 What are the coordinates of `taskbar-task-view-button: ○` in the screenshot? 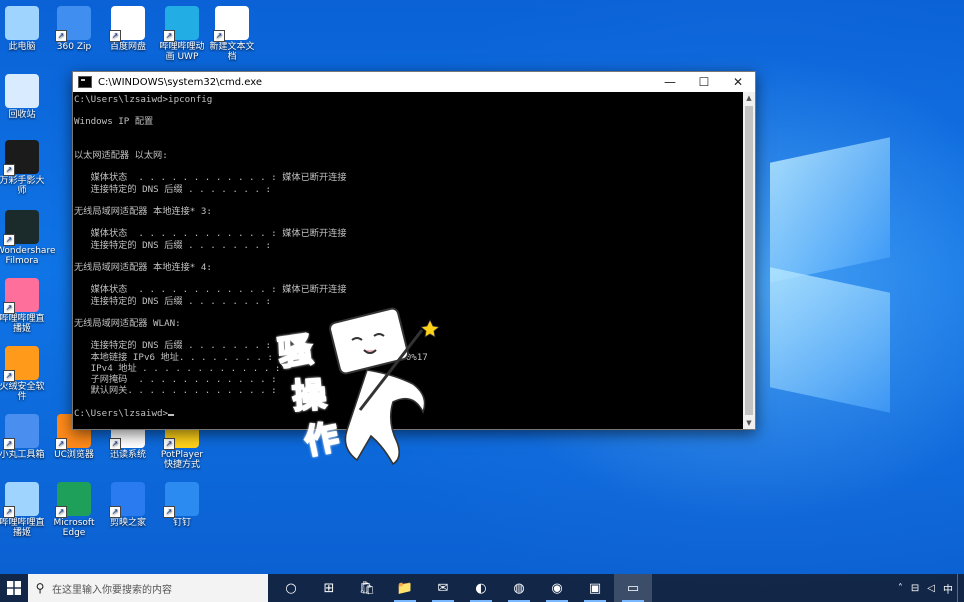 It's located at (291, 588).